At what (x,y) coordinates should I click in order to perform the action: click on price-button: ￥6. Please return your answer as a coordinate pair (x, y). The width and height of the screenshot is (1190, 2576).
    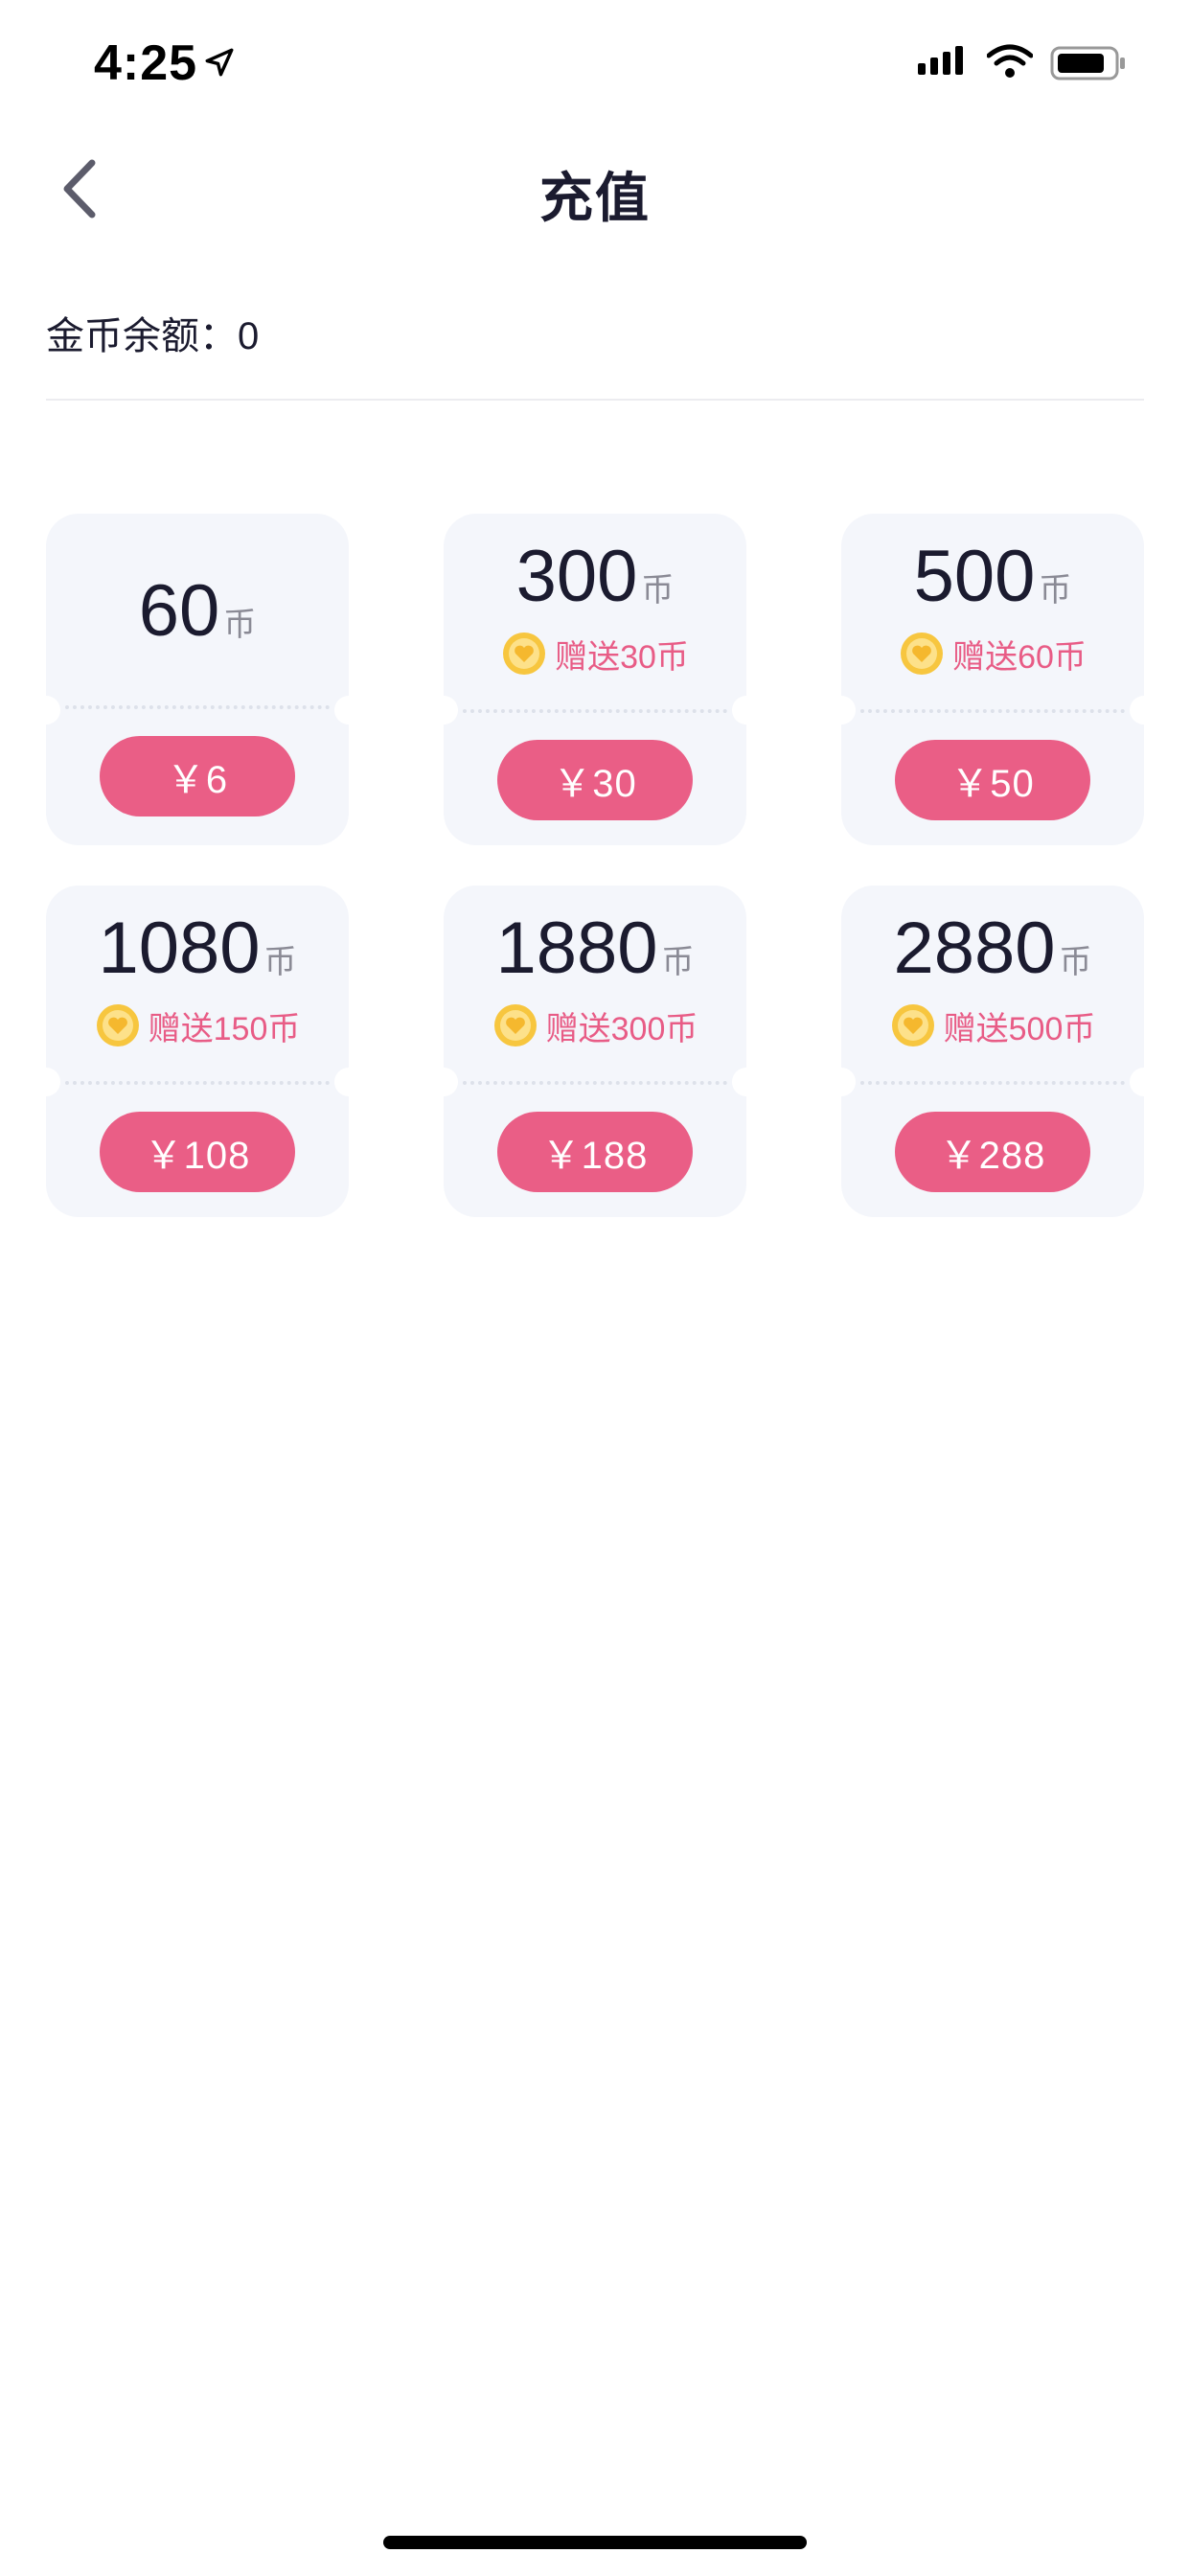
    Looking at the image, I should click on (198, 776).